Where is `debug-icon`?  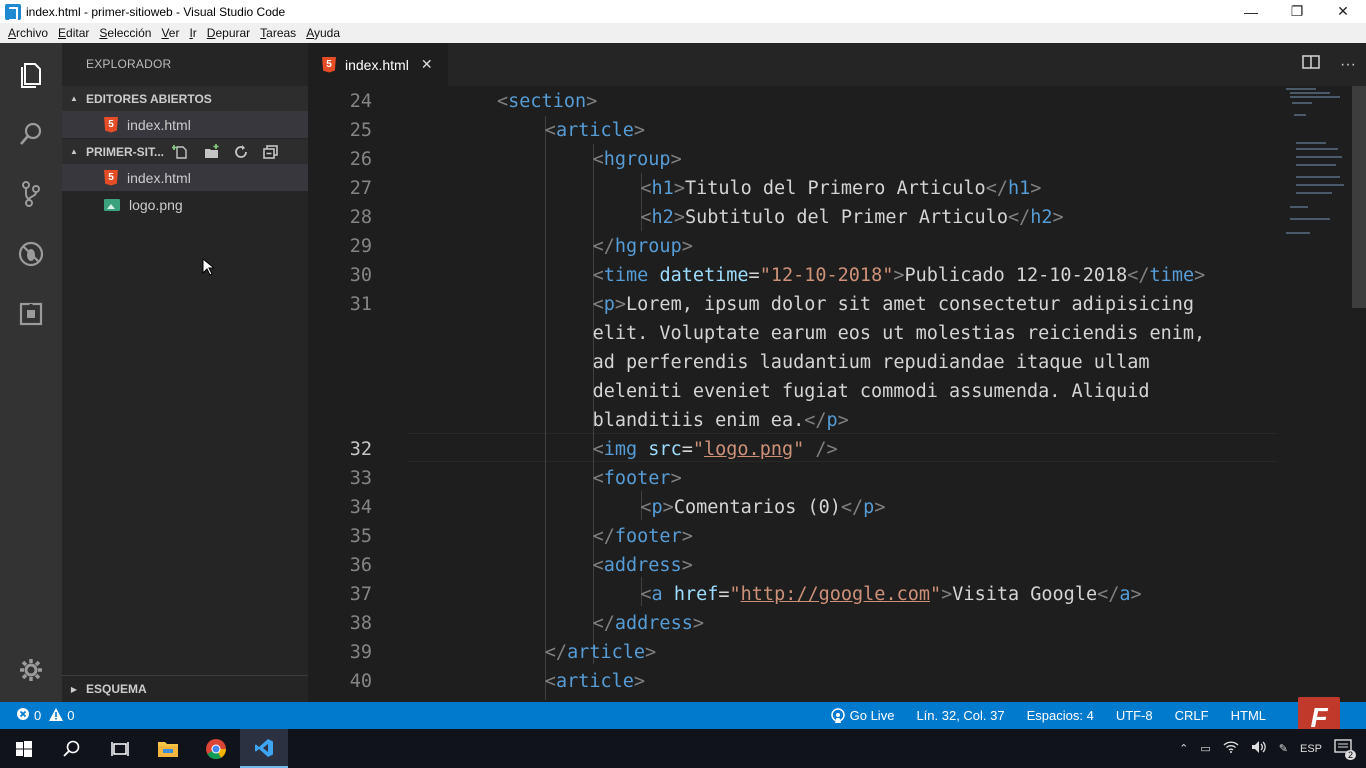
debug-icon is located at coordinates (31, 254).